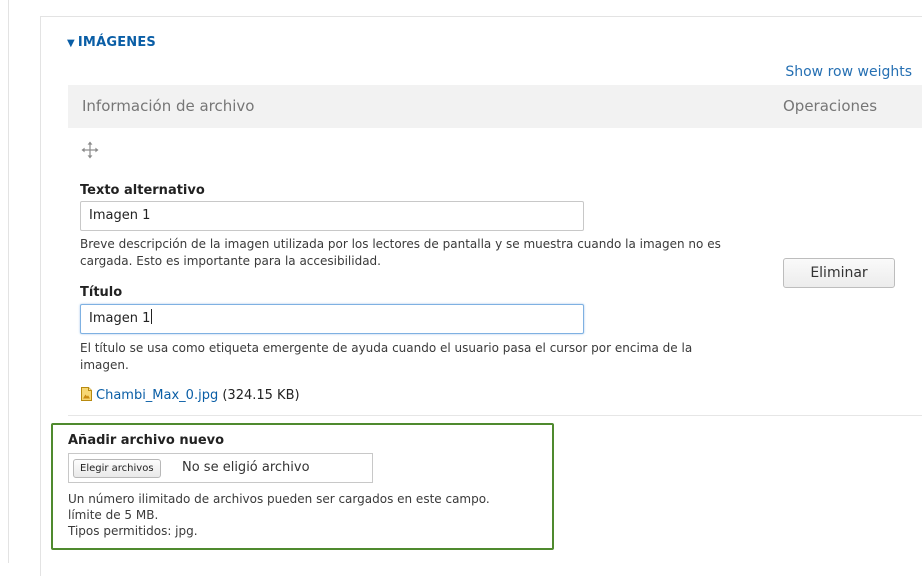 Image resolution: width=922 pixels, height=576 pixels. Describe the element at coordinates (116, 42) in the screenshot. I see `section-title: IMÁGENES` at that location.